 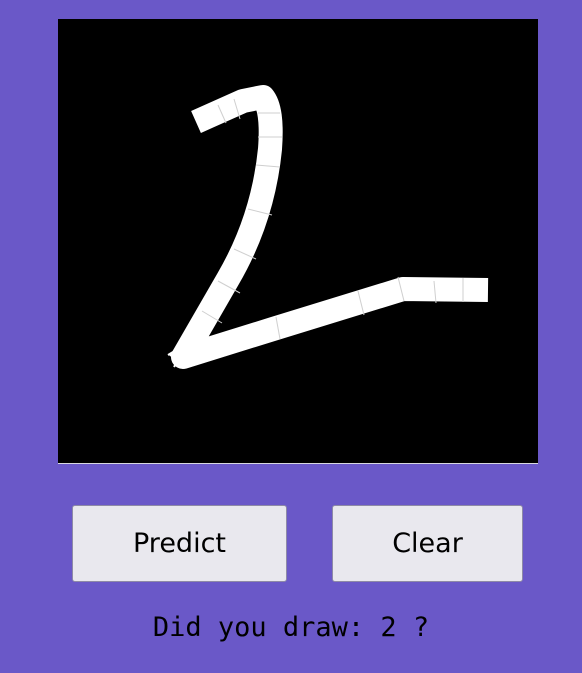 What do you see at coordinates (291, 627) in the screenshot?
I see `prediction-result-text: Did you draw: 2 ?` at bounding box center [291, 627].